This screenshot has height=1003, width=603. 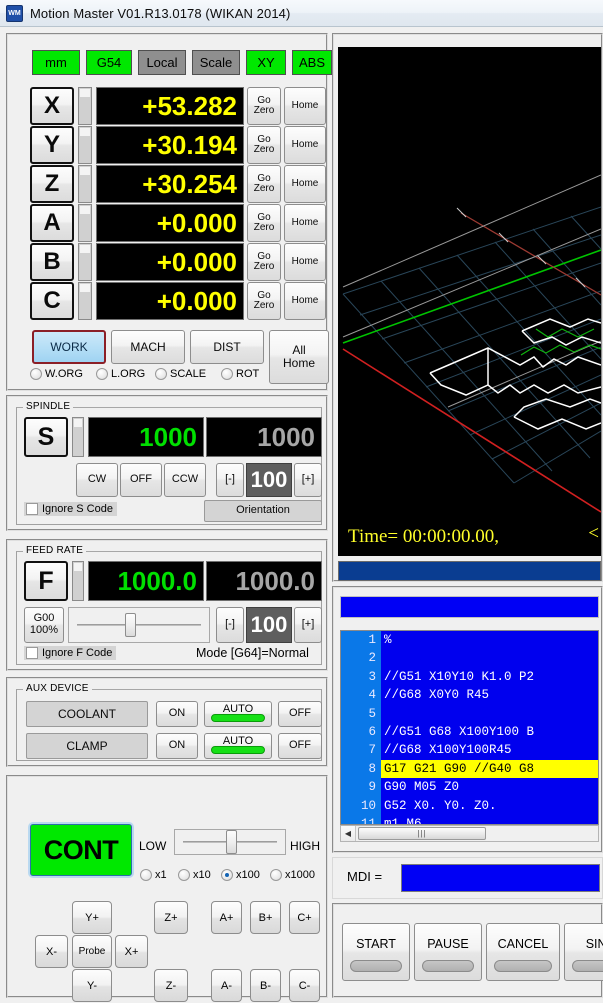 I want to click on home-z: Home, so click(x=305, y=184).